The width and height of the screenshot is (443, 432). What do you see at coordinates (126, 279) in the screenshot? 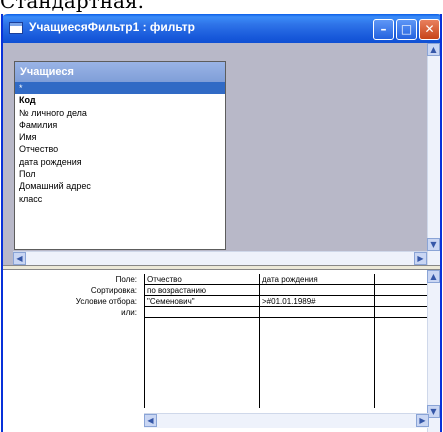
I see `row-label-field: Поле:` at bounding box center [126, 279].